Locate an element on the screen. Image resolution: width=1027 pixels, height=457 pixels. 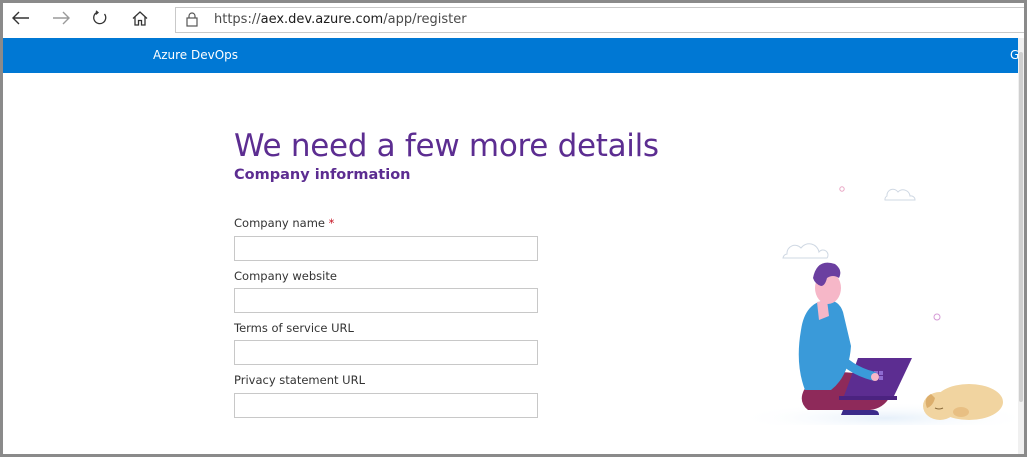
back-button is located at coordinates (21, 18).